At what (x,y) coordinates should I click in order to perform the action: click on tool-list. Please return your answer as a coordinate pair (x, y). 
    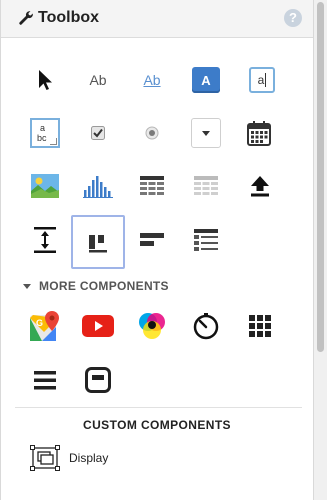
    Looking at the image, I should click on (206, 240).